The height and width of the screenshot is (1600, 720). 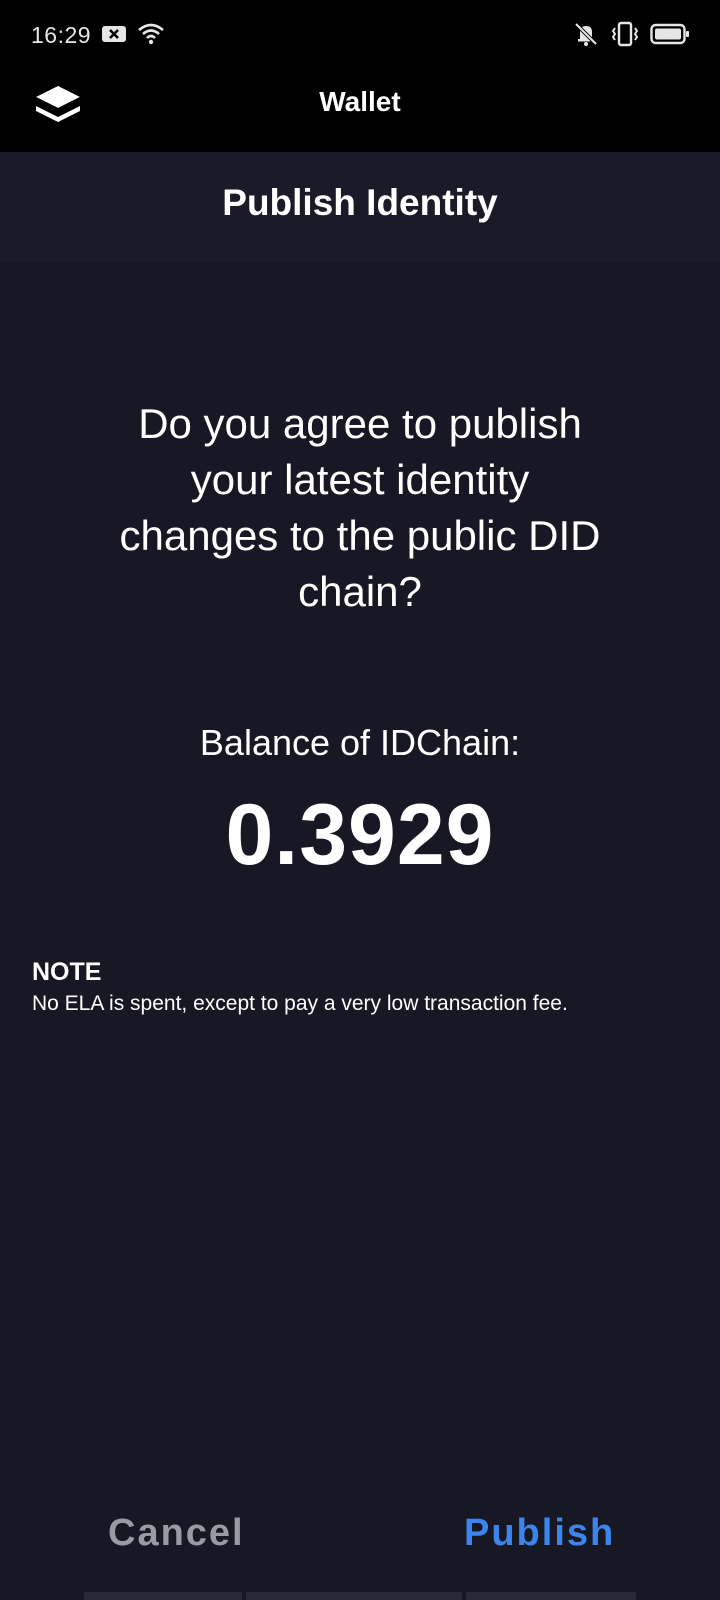 What do you see at coordinates (114, 36) in the screenshot?
I see `notification-x-icon` at bounding box center [114, 36].